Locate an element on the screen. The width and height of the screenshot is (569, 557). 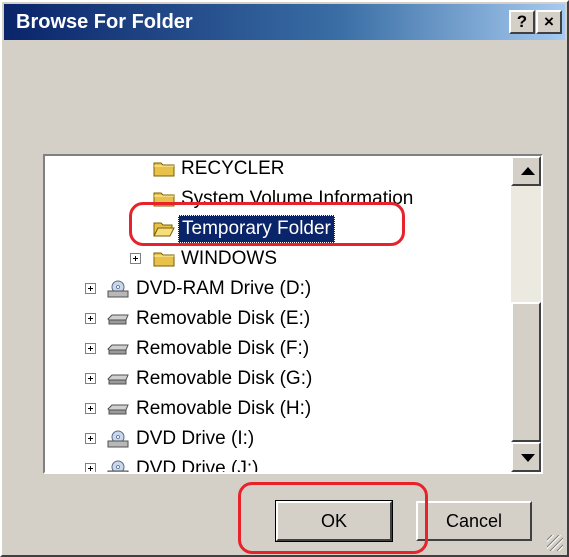
scroll-down-button is located at coordinates (526, 457).